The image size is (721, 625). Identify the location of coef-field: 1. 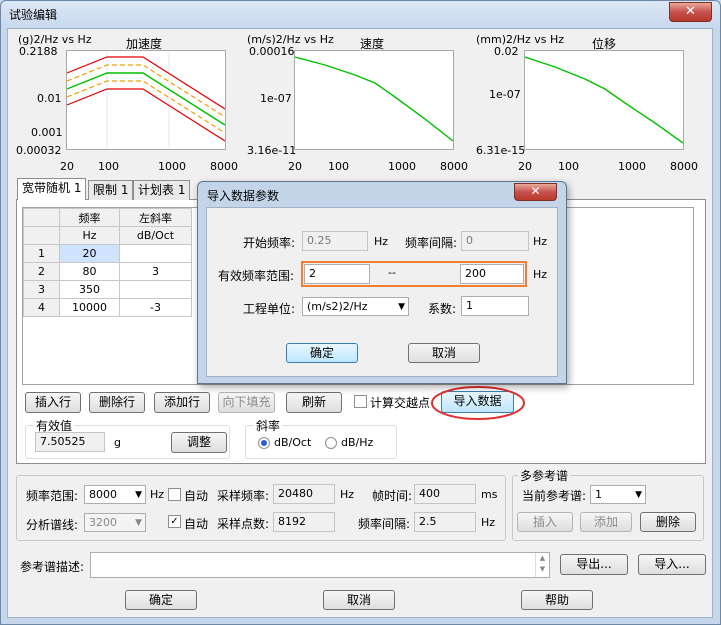
(495, 306).